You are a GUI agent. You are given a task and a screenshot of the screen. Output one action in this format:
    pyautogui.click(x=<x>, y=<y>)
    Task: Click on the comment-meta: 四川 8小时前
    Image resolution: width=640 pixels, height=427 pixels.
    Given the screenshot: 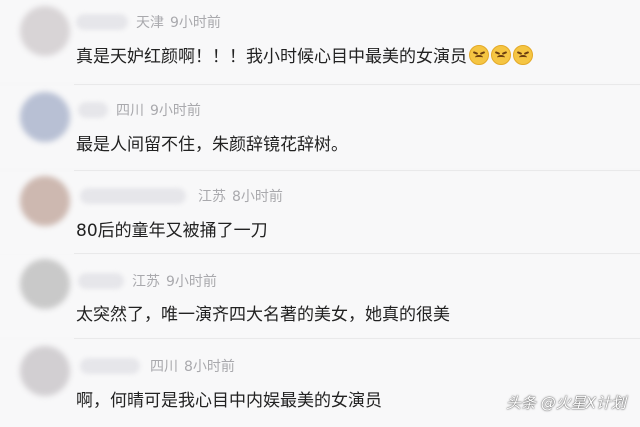 What is the action you would take?
    pyautogui.click(x=192, y=366)
    